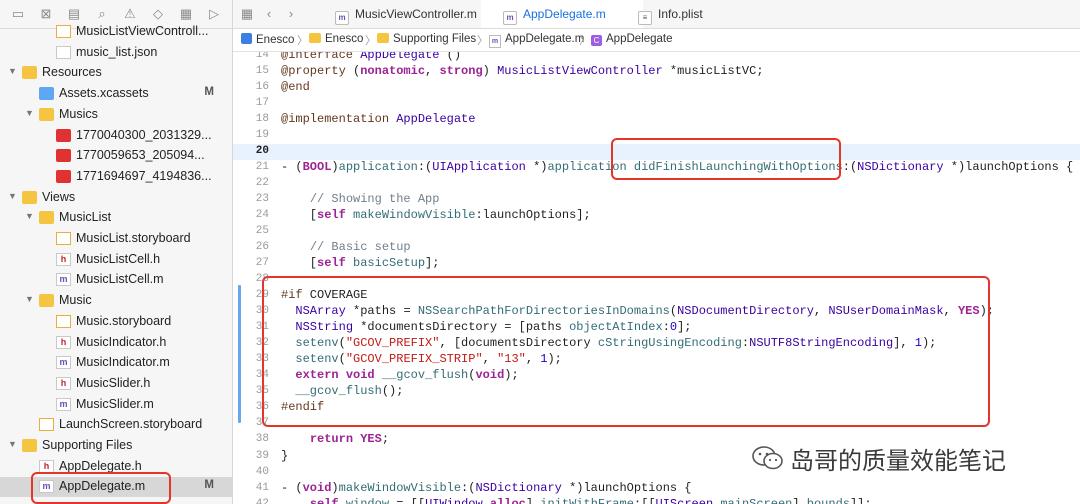 The image size is (1080, 504). I want to click on code-line: }, so click(285, 455).